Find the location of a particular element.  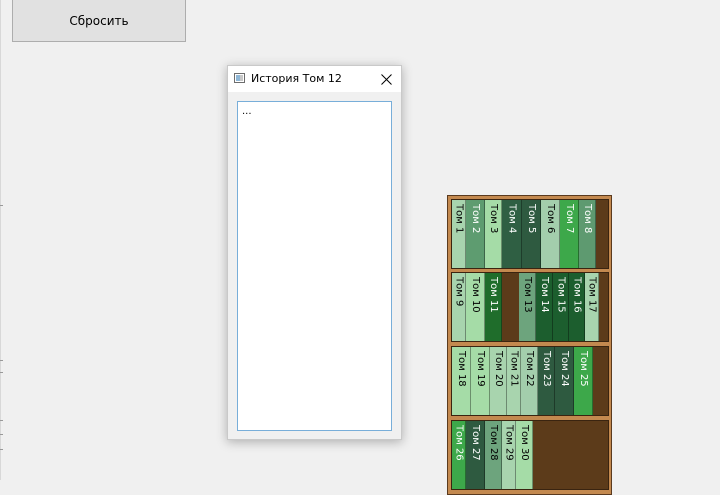

dialog-titlebar: История Том 12 is located at coordinates (314, 79).